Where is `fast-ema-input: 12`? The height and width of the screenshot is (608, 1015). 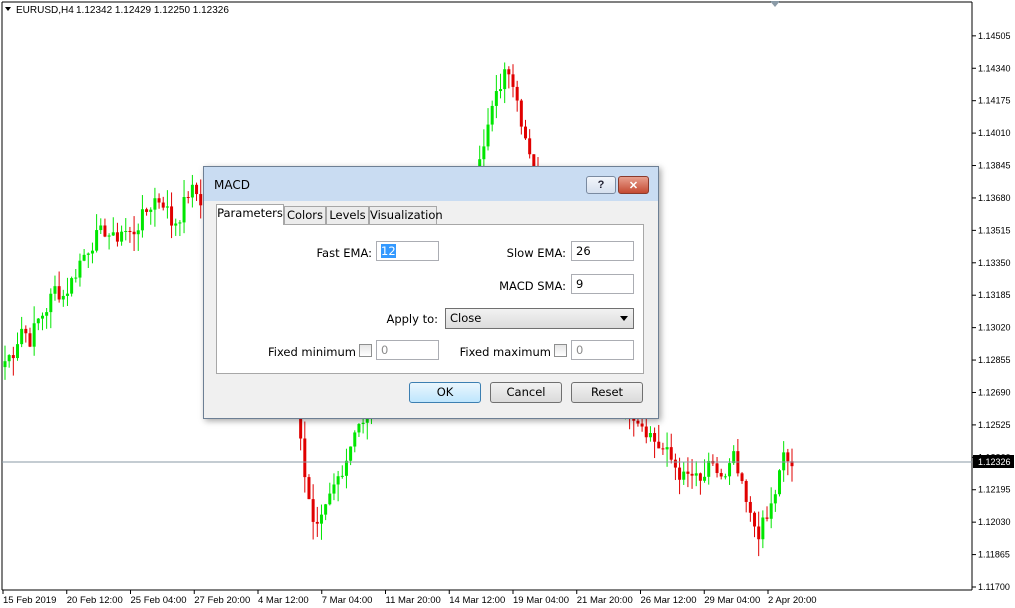
fast-ema-input: 12 is located at coordinates (407, 251).